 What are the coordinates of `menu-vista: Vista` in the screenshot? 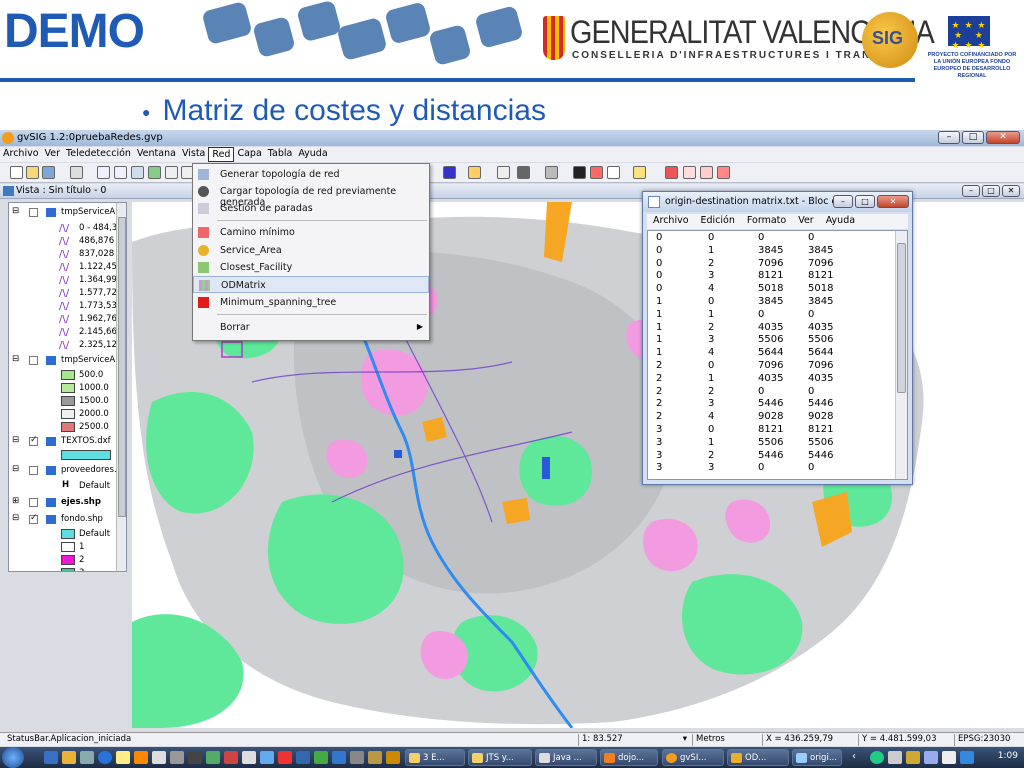 It's located at (193, 154).